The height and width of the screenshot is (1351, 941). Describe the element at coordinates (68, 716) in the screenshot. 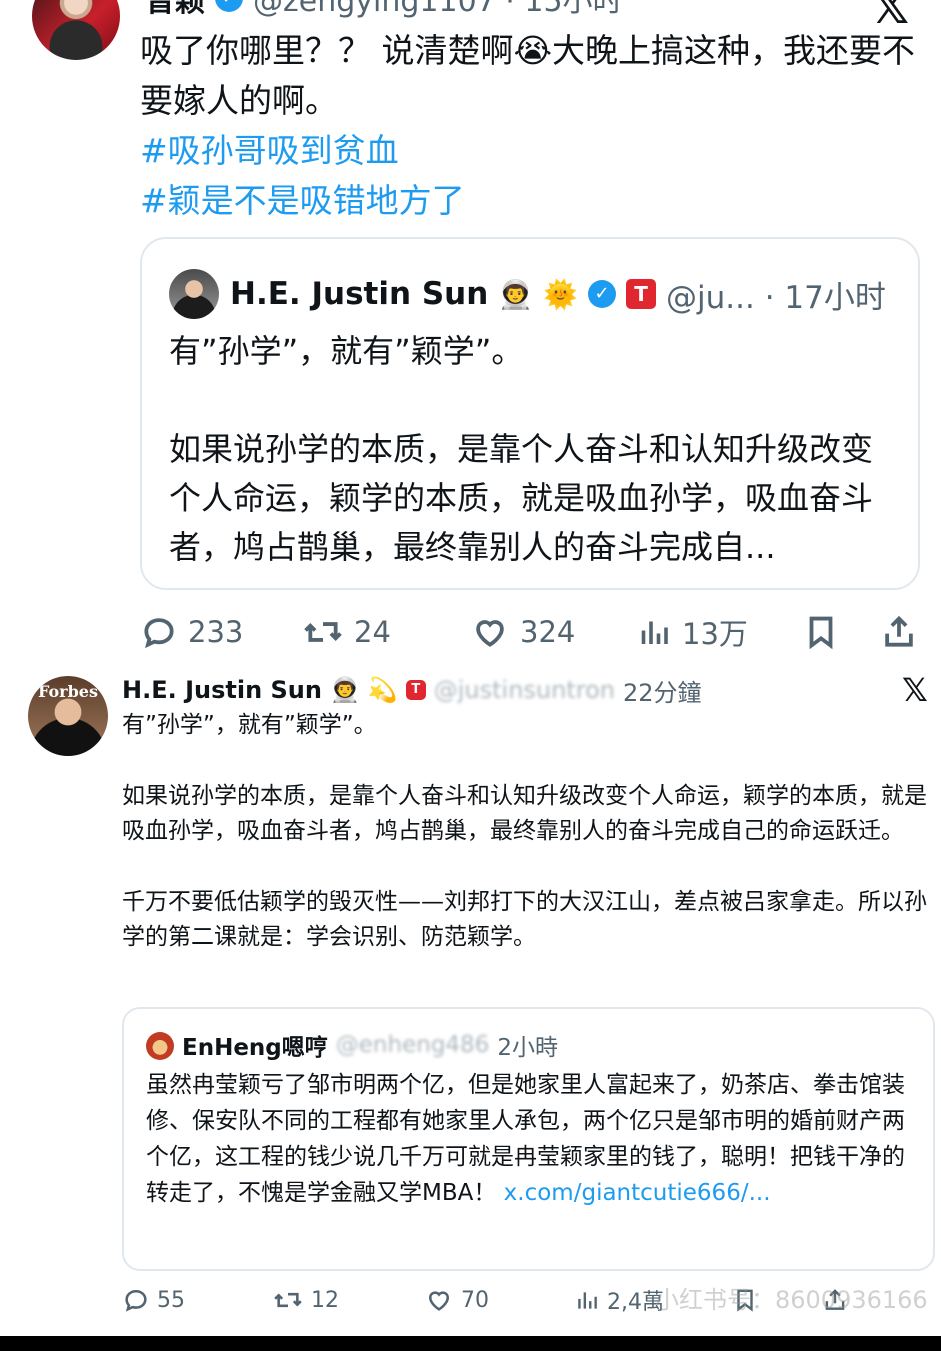

I see `author-avatar: Forbes` at that location.